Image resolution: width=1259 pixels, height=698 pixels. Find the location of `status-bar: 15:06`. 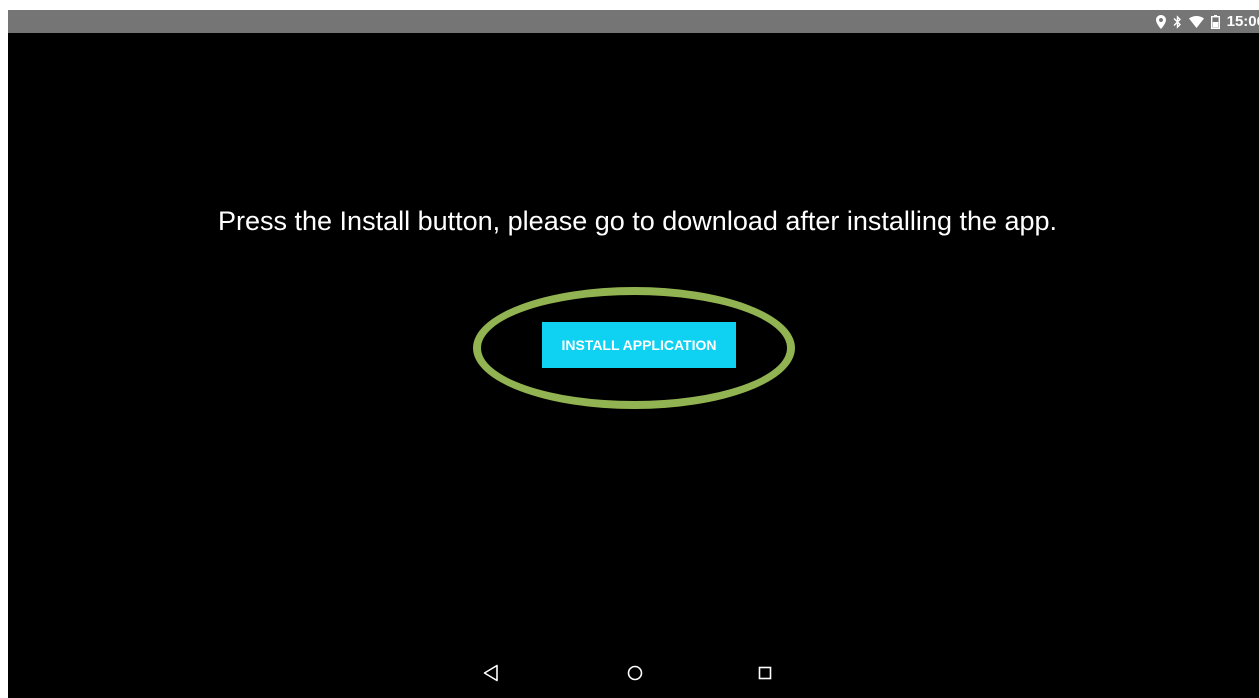

status-bar: 15:06 is located at coordinates (633, 21).